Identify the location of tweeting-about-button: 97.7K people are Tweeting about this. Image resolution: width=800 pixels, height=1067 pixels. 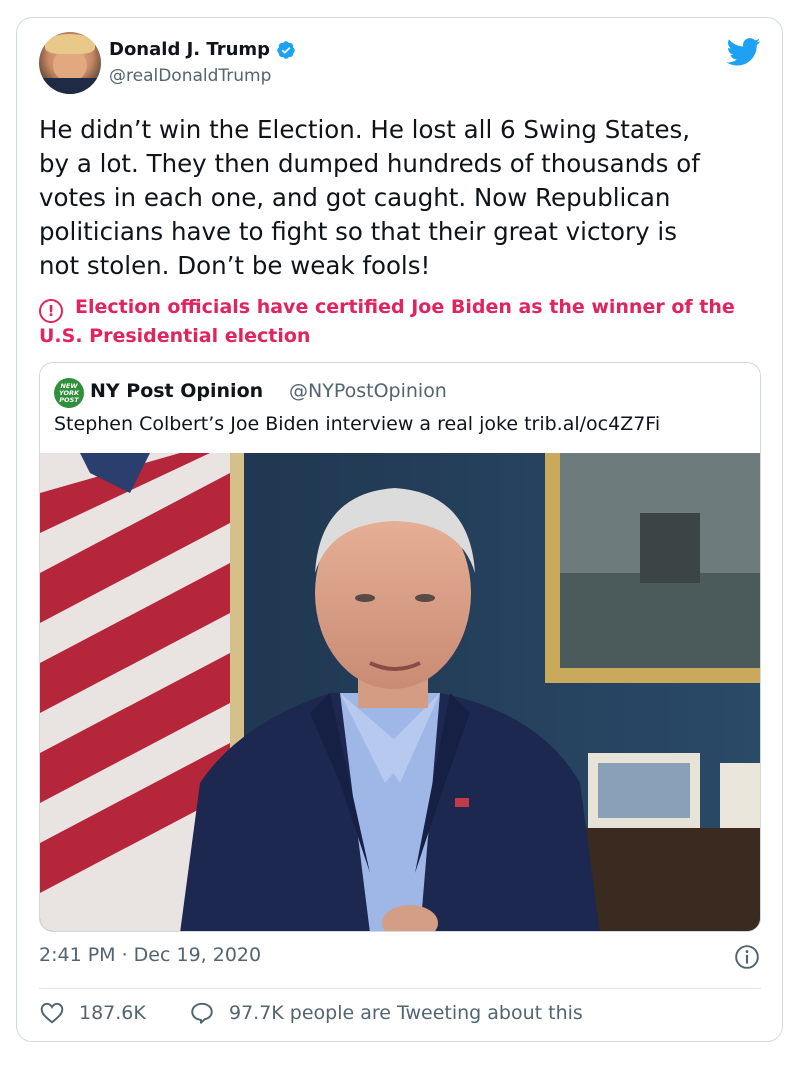
(386, 1013).